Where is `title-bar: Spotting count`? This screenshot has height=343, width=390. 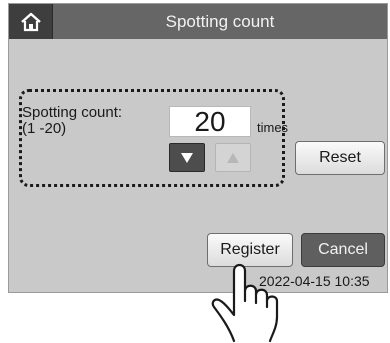
title-bar: Spotting count is located at coordinates (198, 21).